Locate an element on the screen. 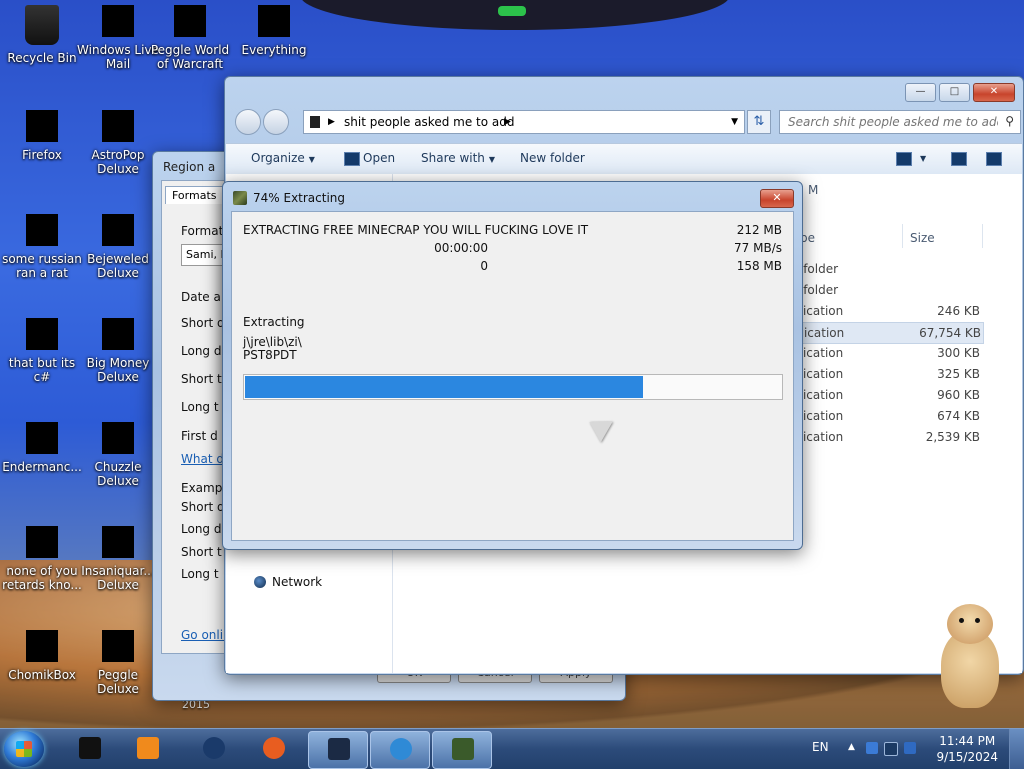 This screenshot has height=769, width=1024. share-with-button: Share with ▼ is located at coordinates (458, 158).